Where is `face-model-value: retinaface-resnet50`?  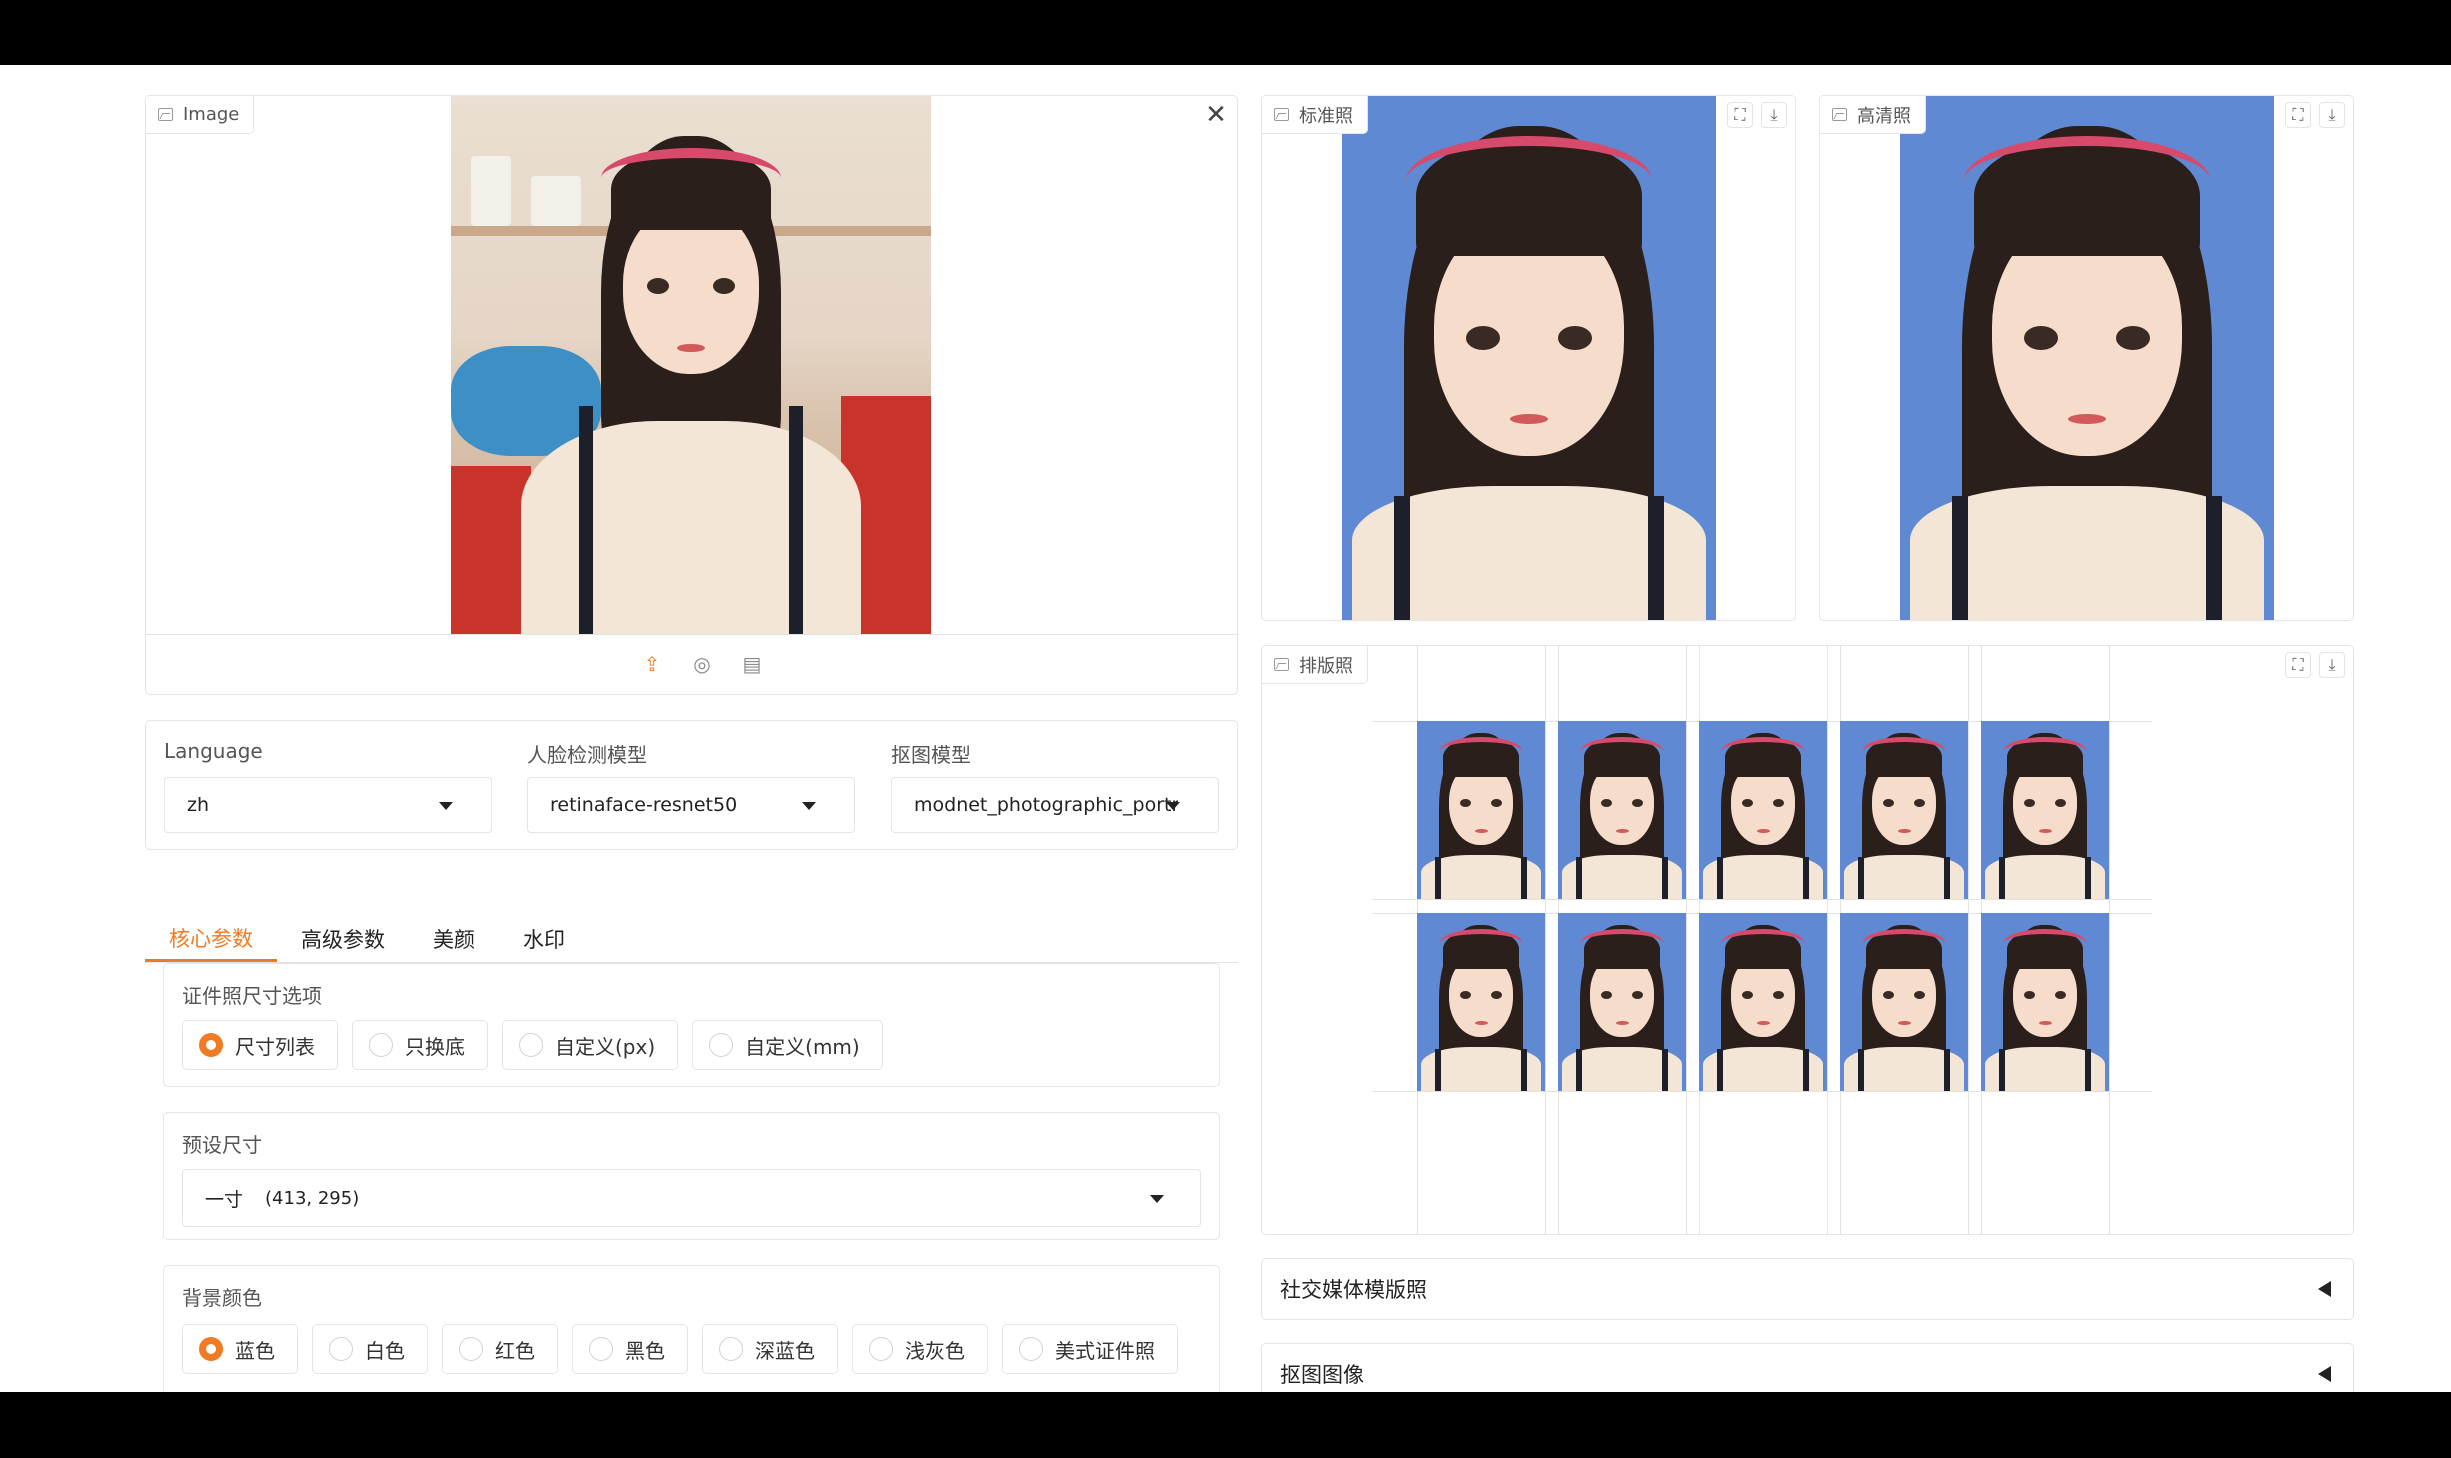
face-model-value: retinaface-resnet50 is located at coordinates (644, 805).